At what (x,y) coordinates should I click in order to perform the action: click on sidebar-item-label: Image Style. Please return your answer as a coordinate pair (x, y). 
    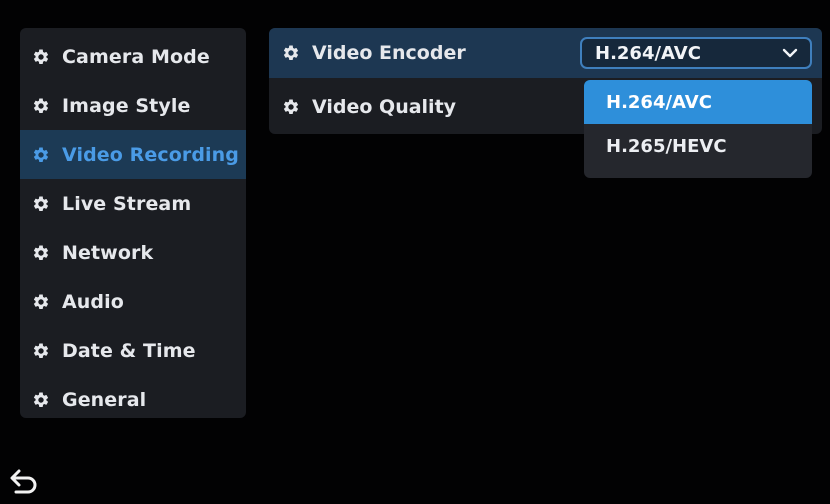
    Looking at the image, I should click on (126, 105).